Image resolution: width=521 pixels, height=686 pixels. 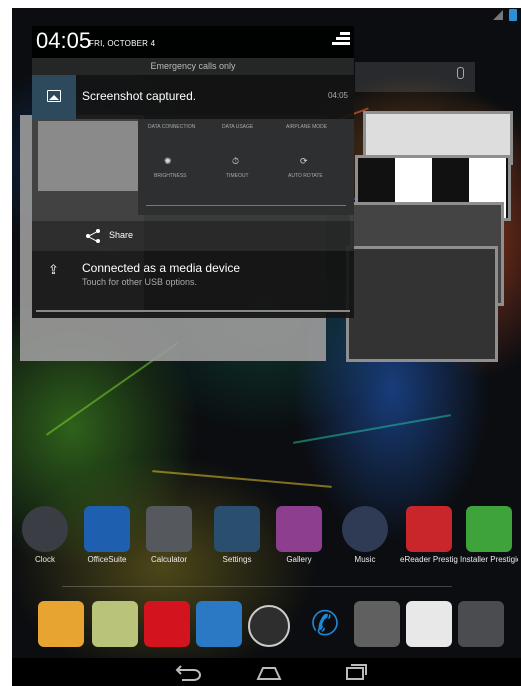 I want to click on app-gallery: Gallery, so click(x=299, y=535).